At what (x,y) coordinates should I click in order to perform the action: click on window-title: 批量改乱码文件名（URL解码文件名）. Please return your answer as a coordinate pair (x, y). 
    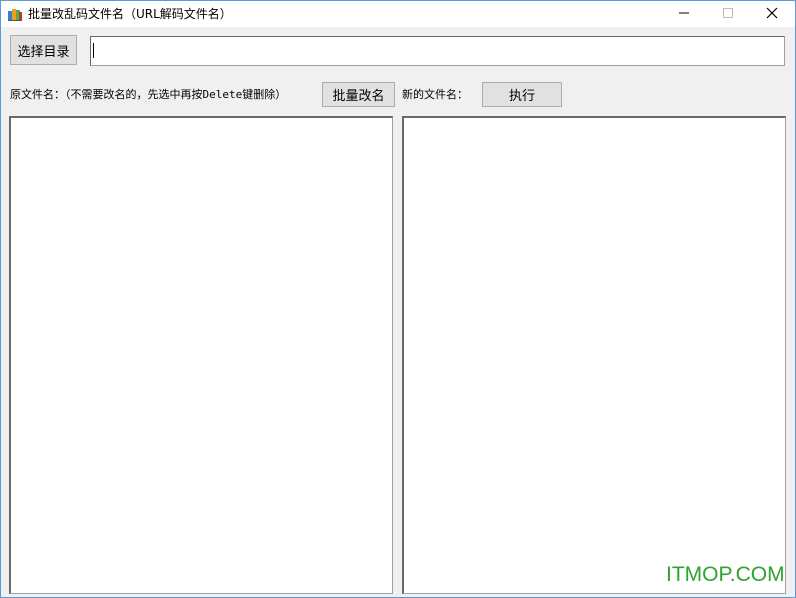
    Looking at the image, I should click on (130, 14).